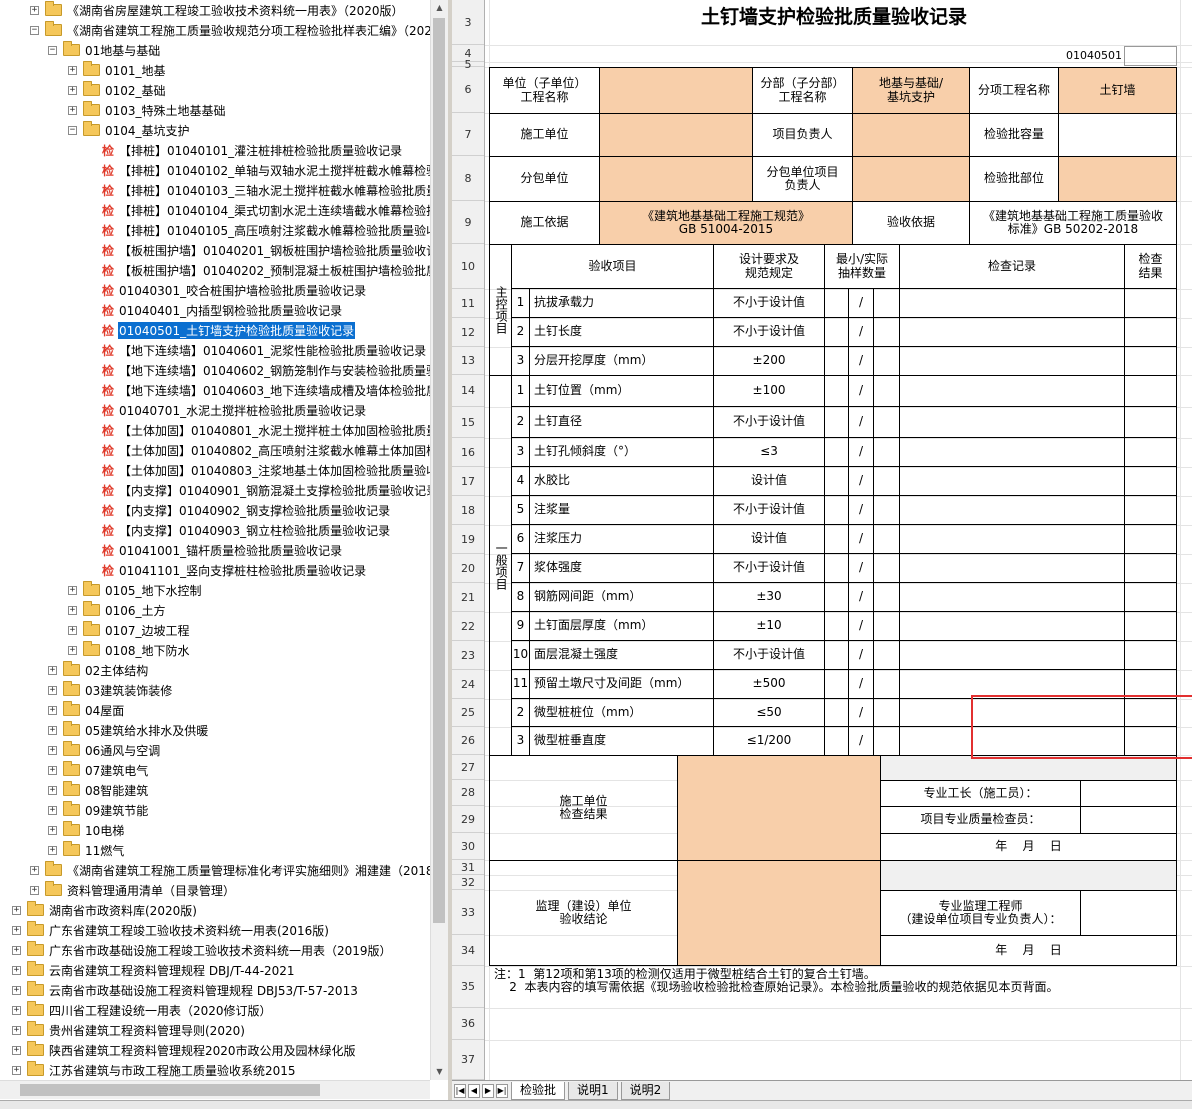  Describe the element at coordinates (468, 950) in the screenshot. I see `row-number: 34` at that location.